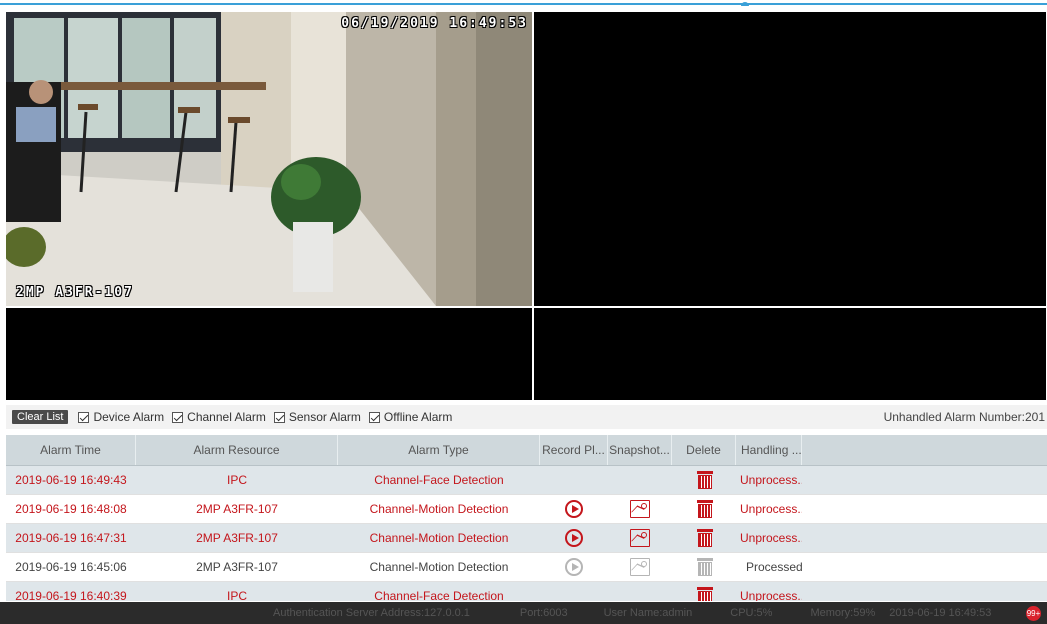 This screenshot has width=1047, height=624. Describe the element at coordinates (745, 4) in the screenshot. I see `top-accent-handle` at that location.